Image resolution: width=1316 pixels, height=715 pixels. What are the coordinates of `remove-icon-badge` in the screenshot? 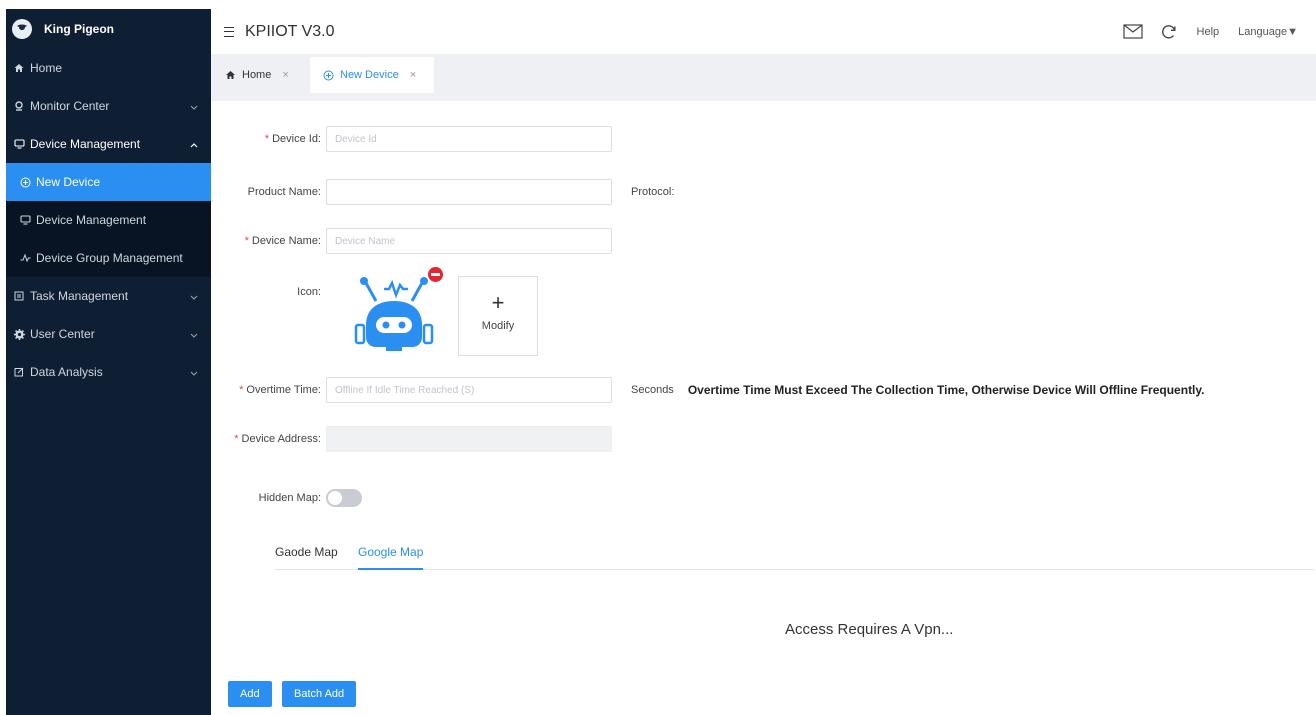 It's located at (435, 274).